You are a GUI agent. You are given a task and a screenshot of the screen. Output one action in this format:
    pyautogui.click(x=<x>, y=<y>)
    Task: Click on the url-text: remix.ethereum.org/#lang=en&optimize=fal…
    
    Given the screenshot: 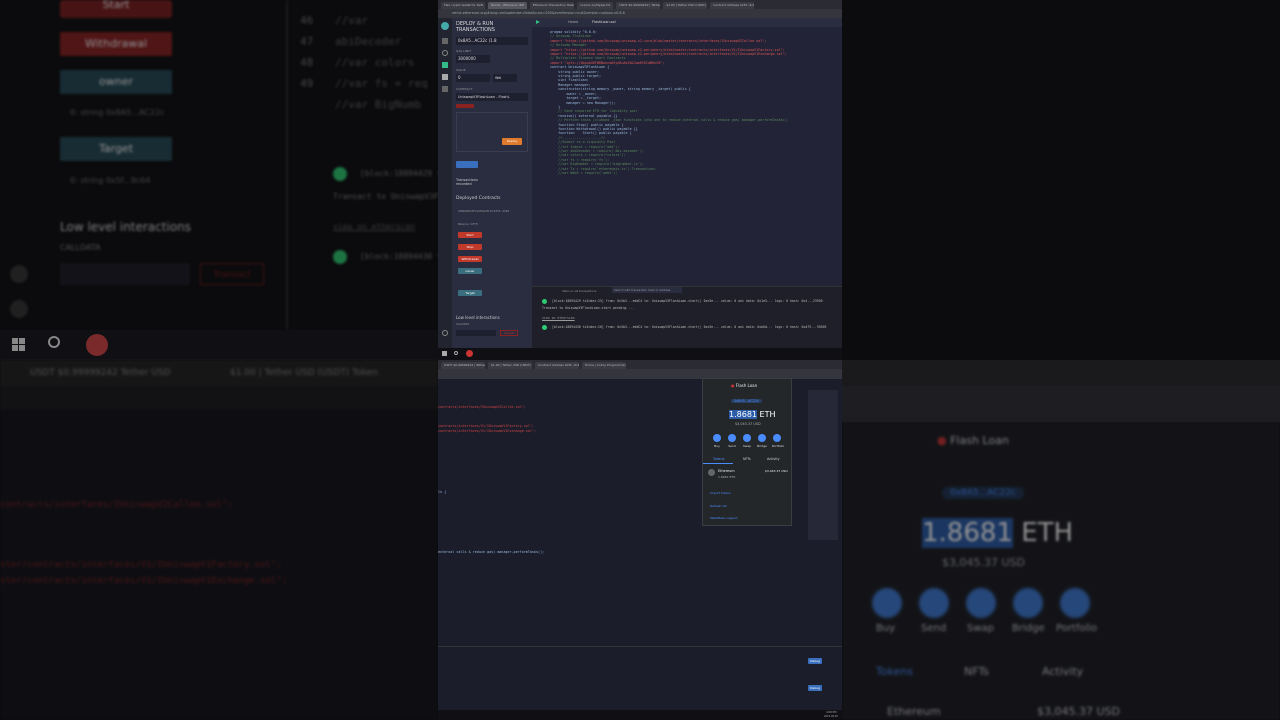 What is the action you would take?
    pyautogui.click(x=538, y=13)
    